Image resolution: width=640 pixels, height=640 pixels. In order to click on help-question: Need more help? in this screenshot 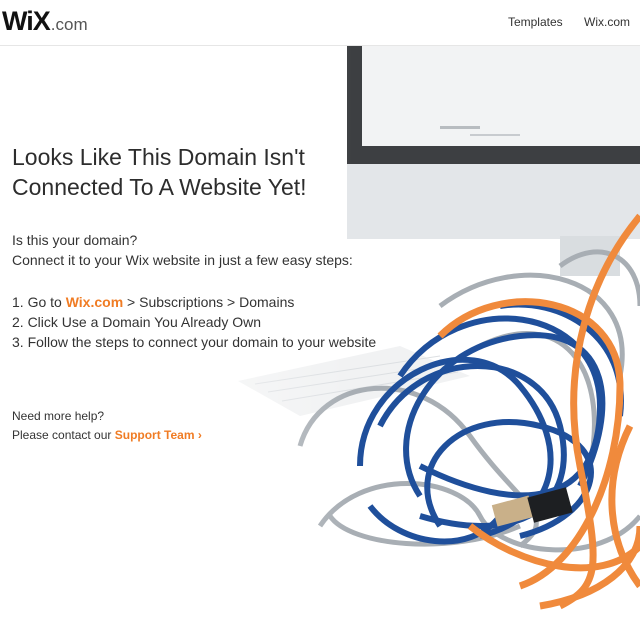, I will do `click(58, 416)`.